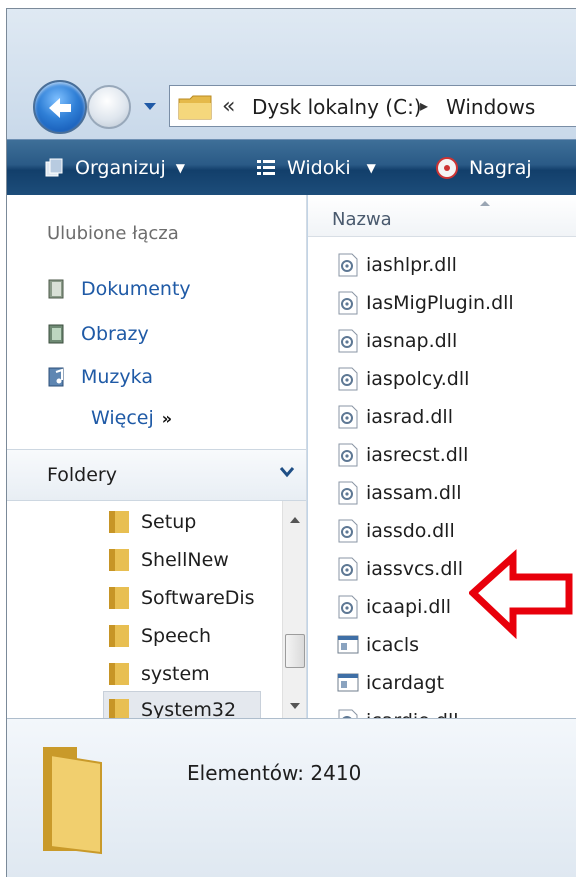 This screenshot has width=576, height=877. I want to click on recent-pages-dropdown, so click(150, 106).